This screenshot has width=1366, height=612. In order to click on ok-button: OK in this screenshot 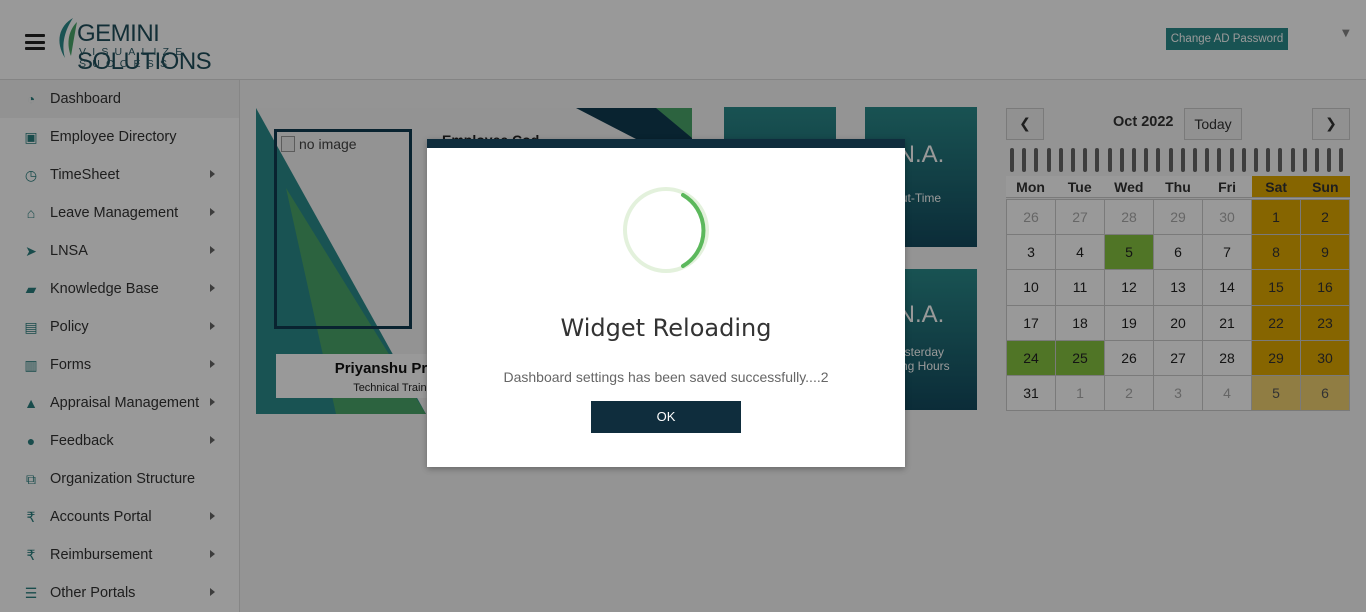, I will do `click(666, 417)`.